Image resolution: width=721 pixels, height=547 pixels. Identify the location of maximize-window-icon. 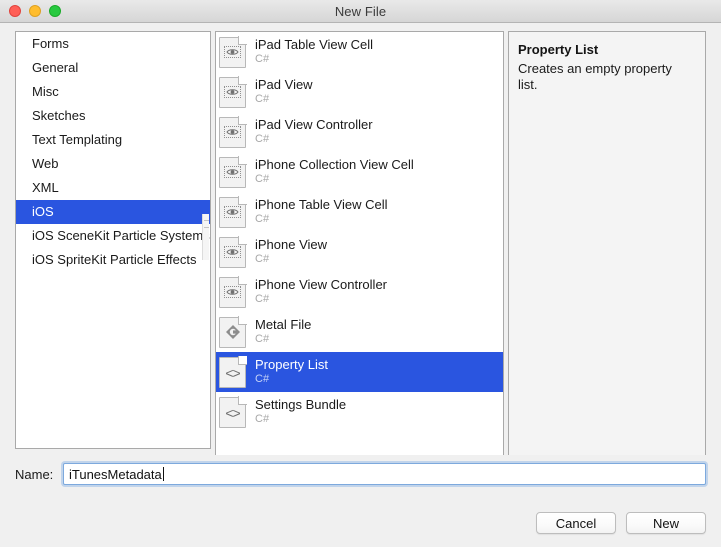
(55, 11).